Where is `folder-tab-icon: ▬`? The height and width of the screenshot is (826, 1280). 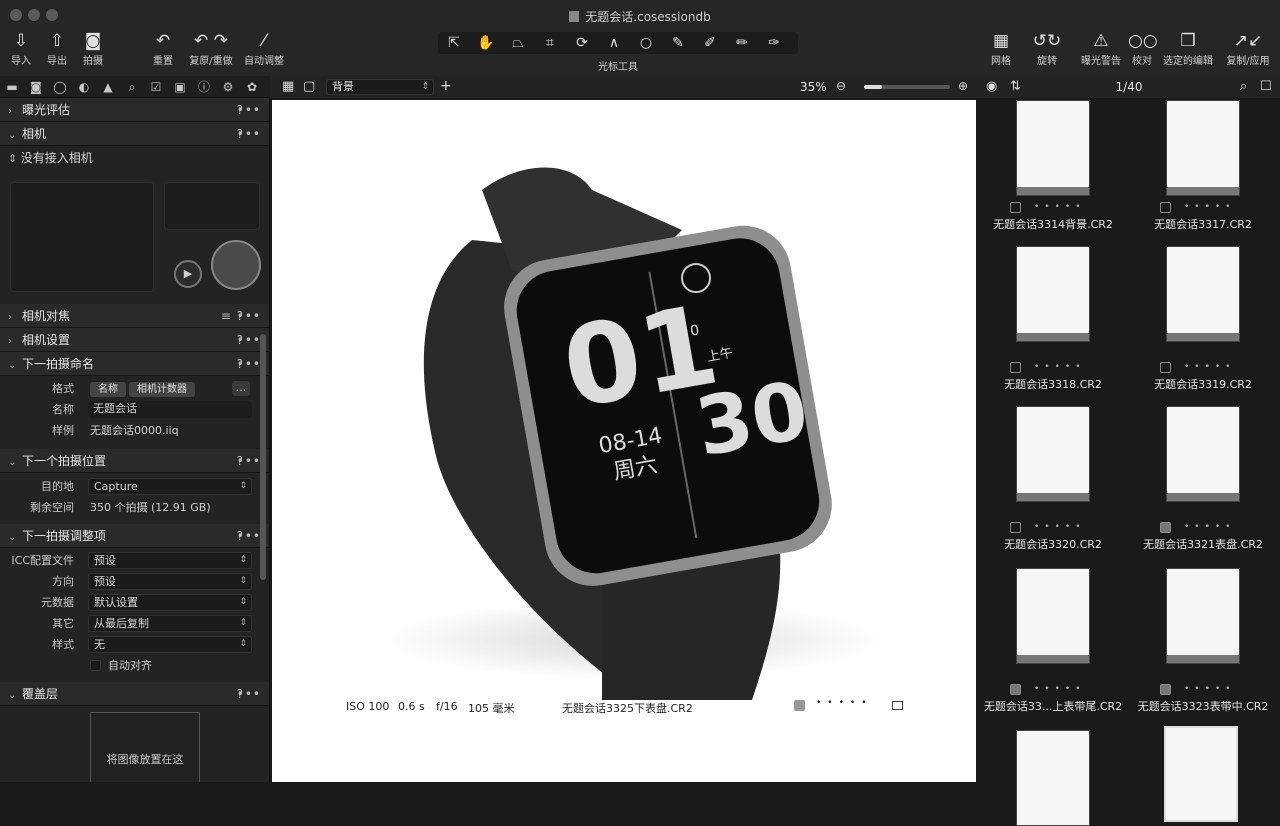 folder-tab-icon: ▬ is located at coordinates (12, 87).